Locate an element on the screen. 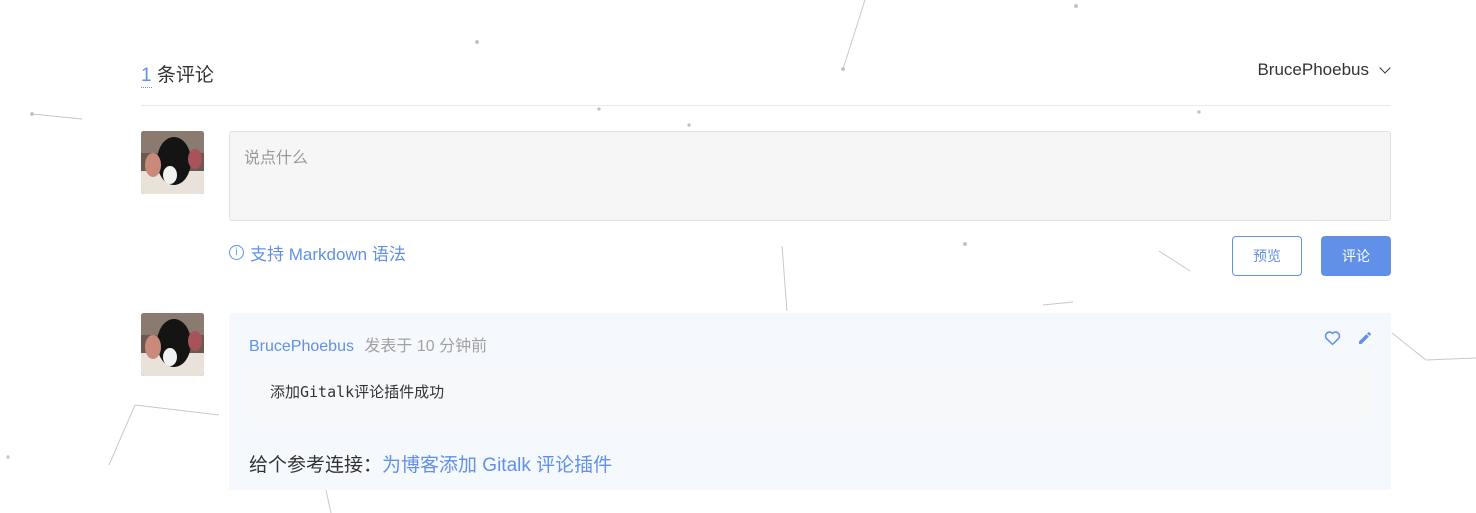 The image size is (1476, 513). avatar is located at coordinates (172, 162).